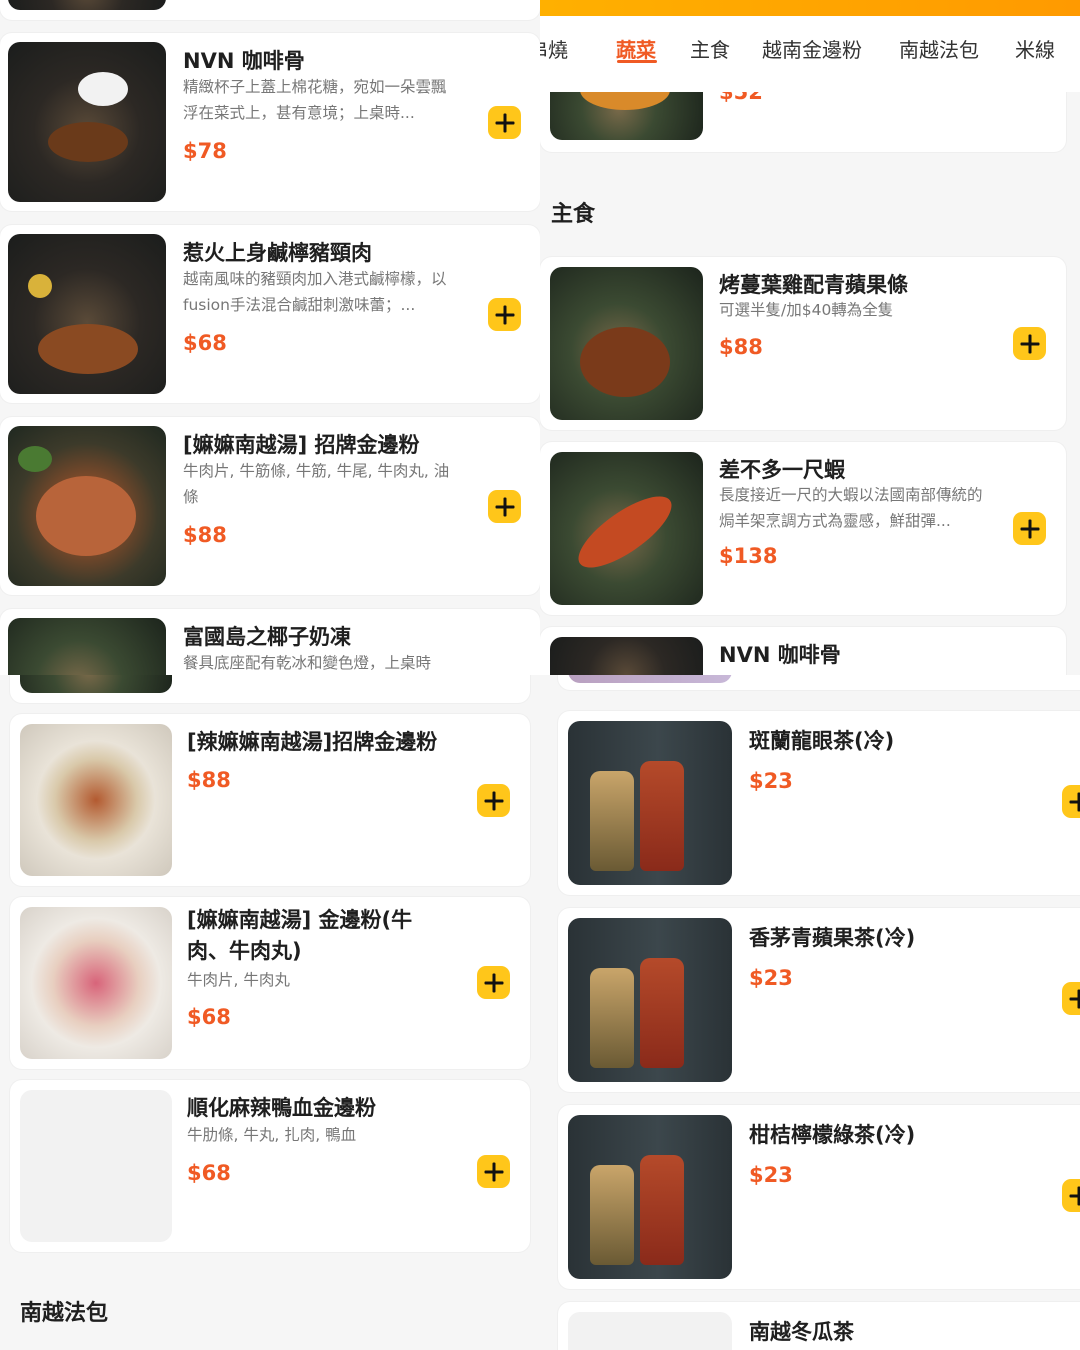  What do you see at coordinates (801, 1332) in the screenshot?
I see `item-title: 南越冬瓜茶` at bounding box center [801, 1332].